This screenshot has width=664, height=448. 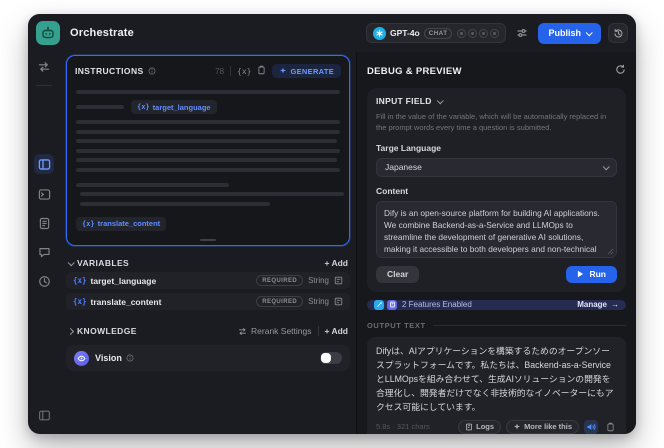 I want to click on sidebar-item-api, so click(x=44, y=194).